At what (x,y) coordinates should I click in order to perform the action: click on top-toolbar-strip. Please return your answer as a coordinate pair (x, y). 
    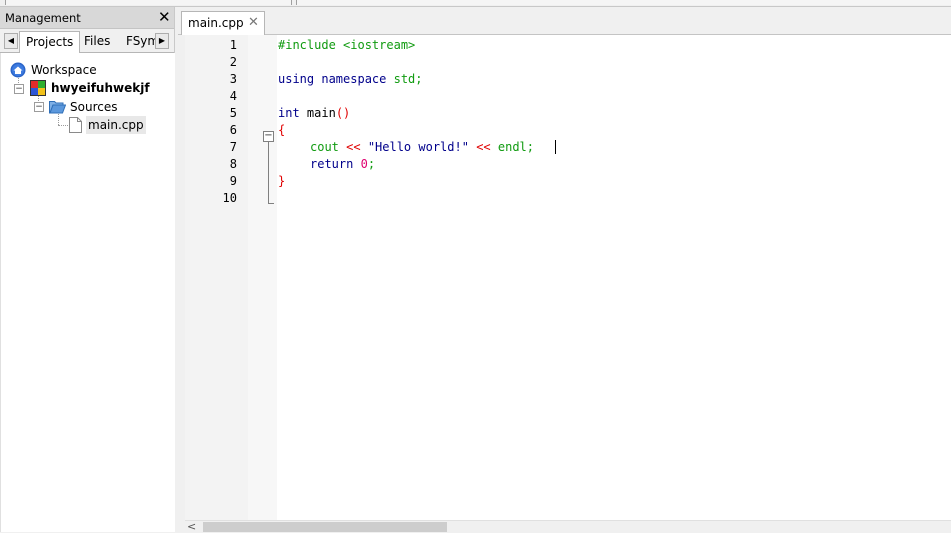
    Looking at the image, I should click on (475, 3).